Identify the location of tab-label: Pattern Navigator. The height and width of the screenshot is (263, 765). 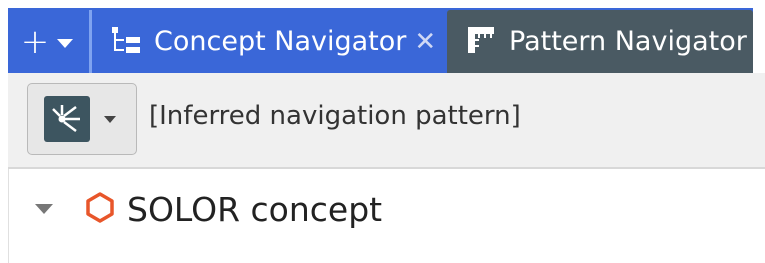
(628, 41).